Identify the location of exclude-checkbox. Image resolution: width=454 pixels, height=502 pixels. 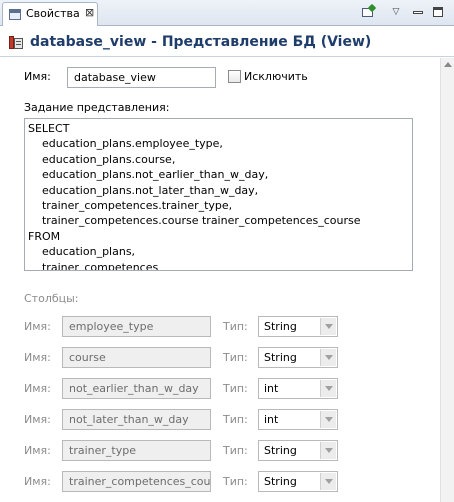
(234, 76).